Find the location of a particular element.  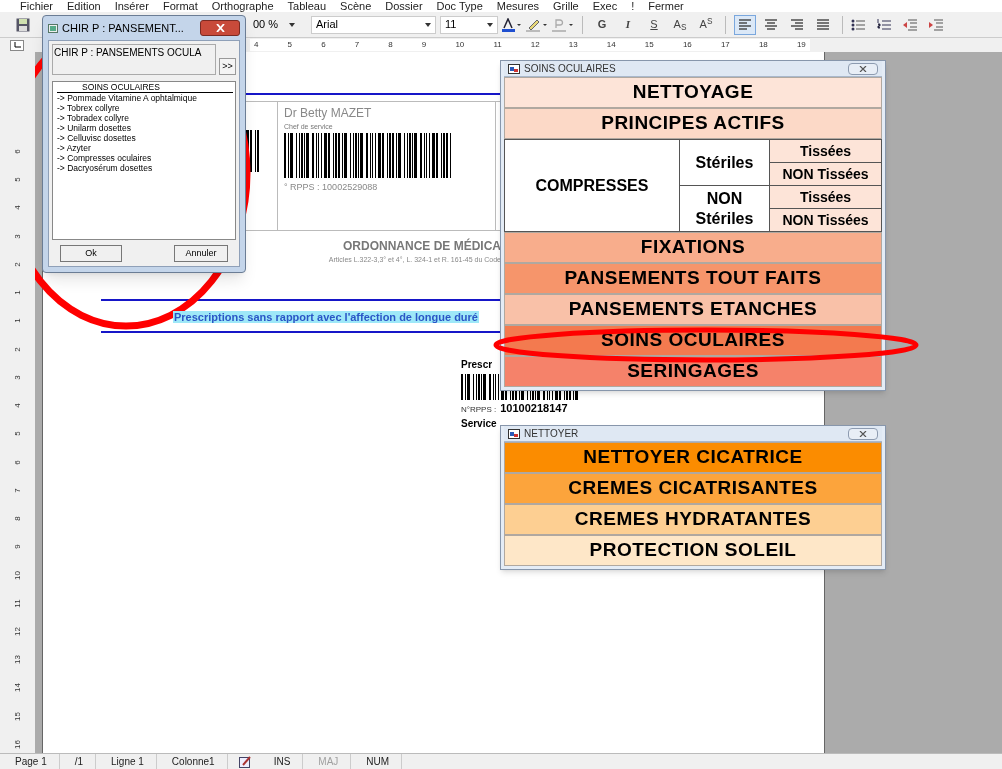

format-button: I is located at coordinates (628, 24).